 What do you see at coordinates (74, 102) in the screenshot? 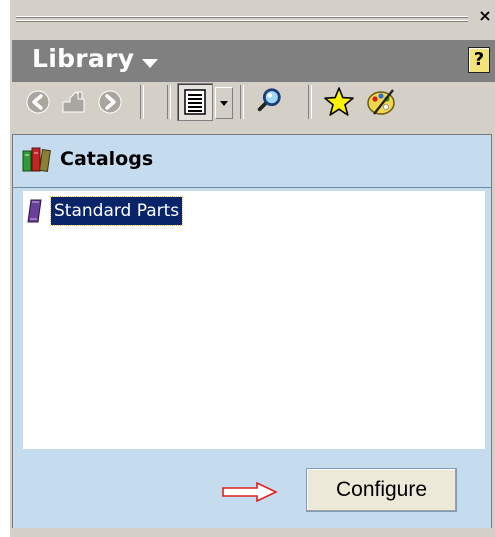
I see `home-icon` at bounding box center [74, 102].